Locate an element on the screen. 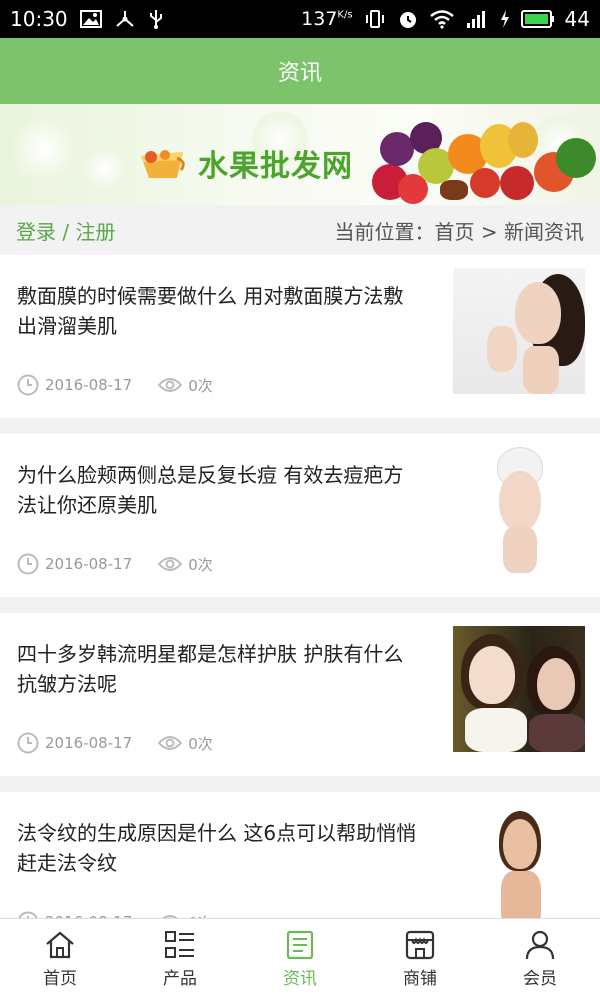  grid-list-icon is located at coordinates (179, 944).